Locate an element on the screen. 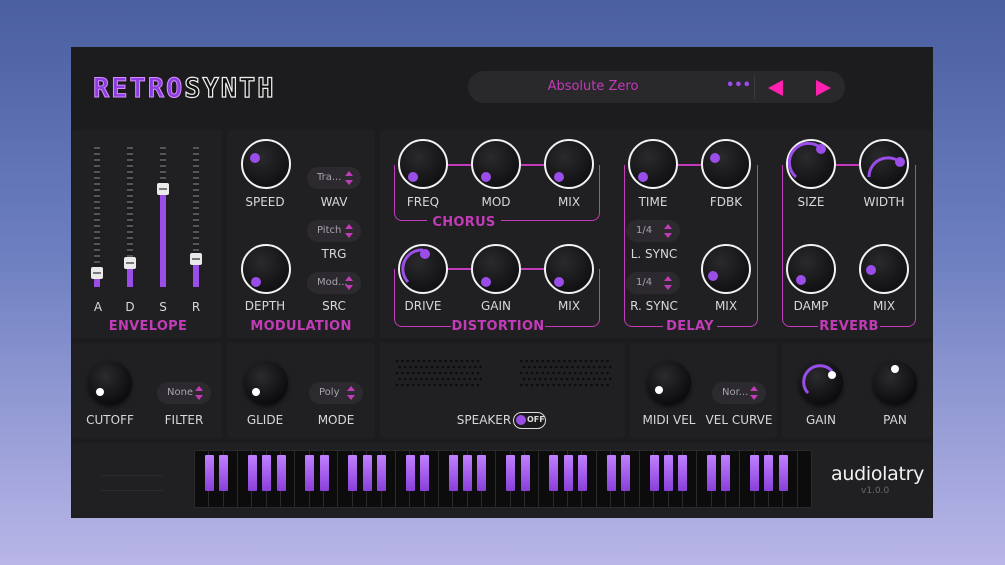 This screenshot has width=1005, height=565. rsync-dropdown: 1/4 is located at coordinates (653, 283).